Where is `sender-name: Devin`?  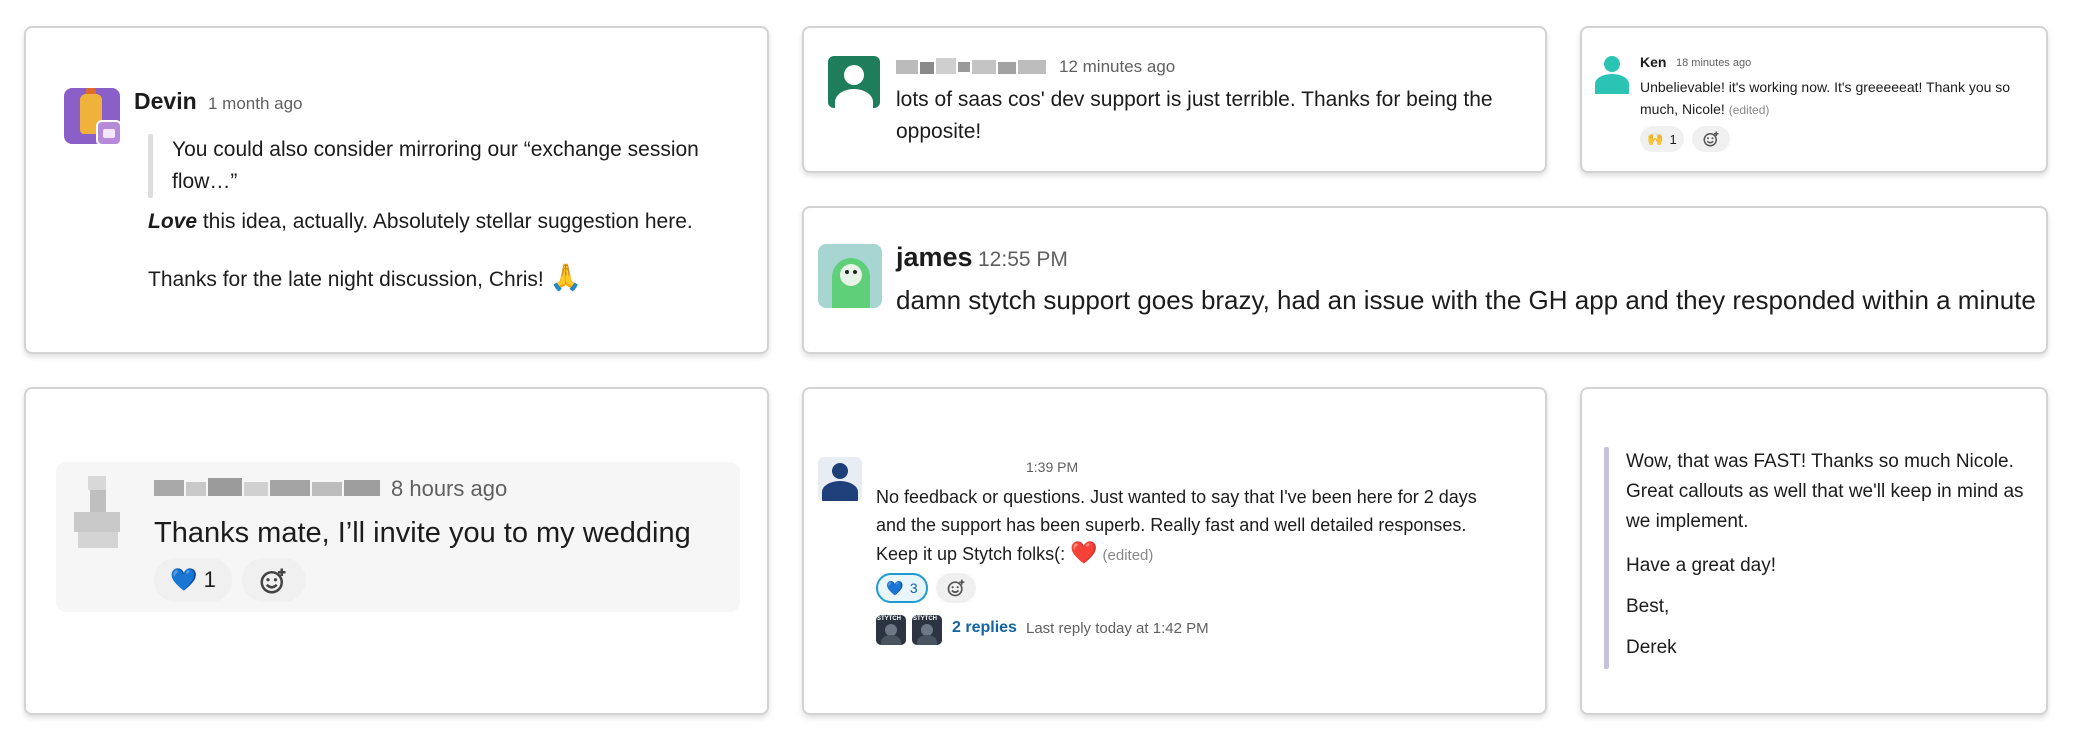
sender-name: Devin is located at coordinates (165, 101).